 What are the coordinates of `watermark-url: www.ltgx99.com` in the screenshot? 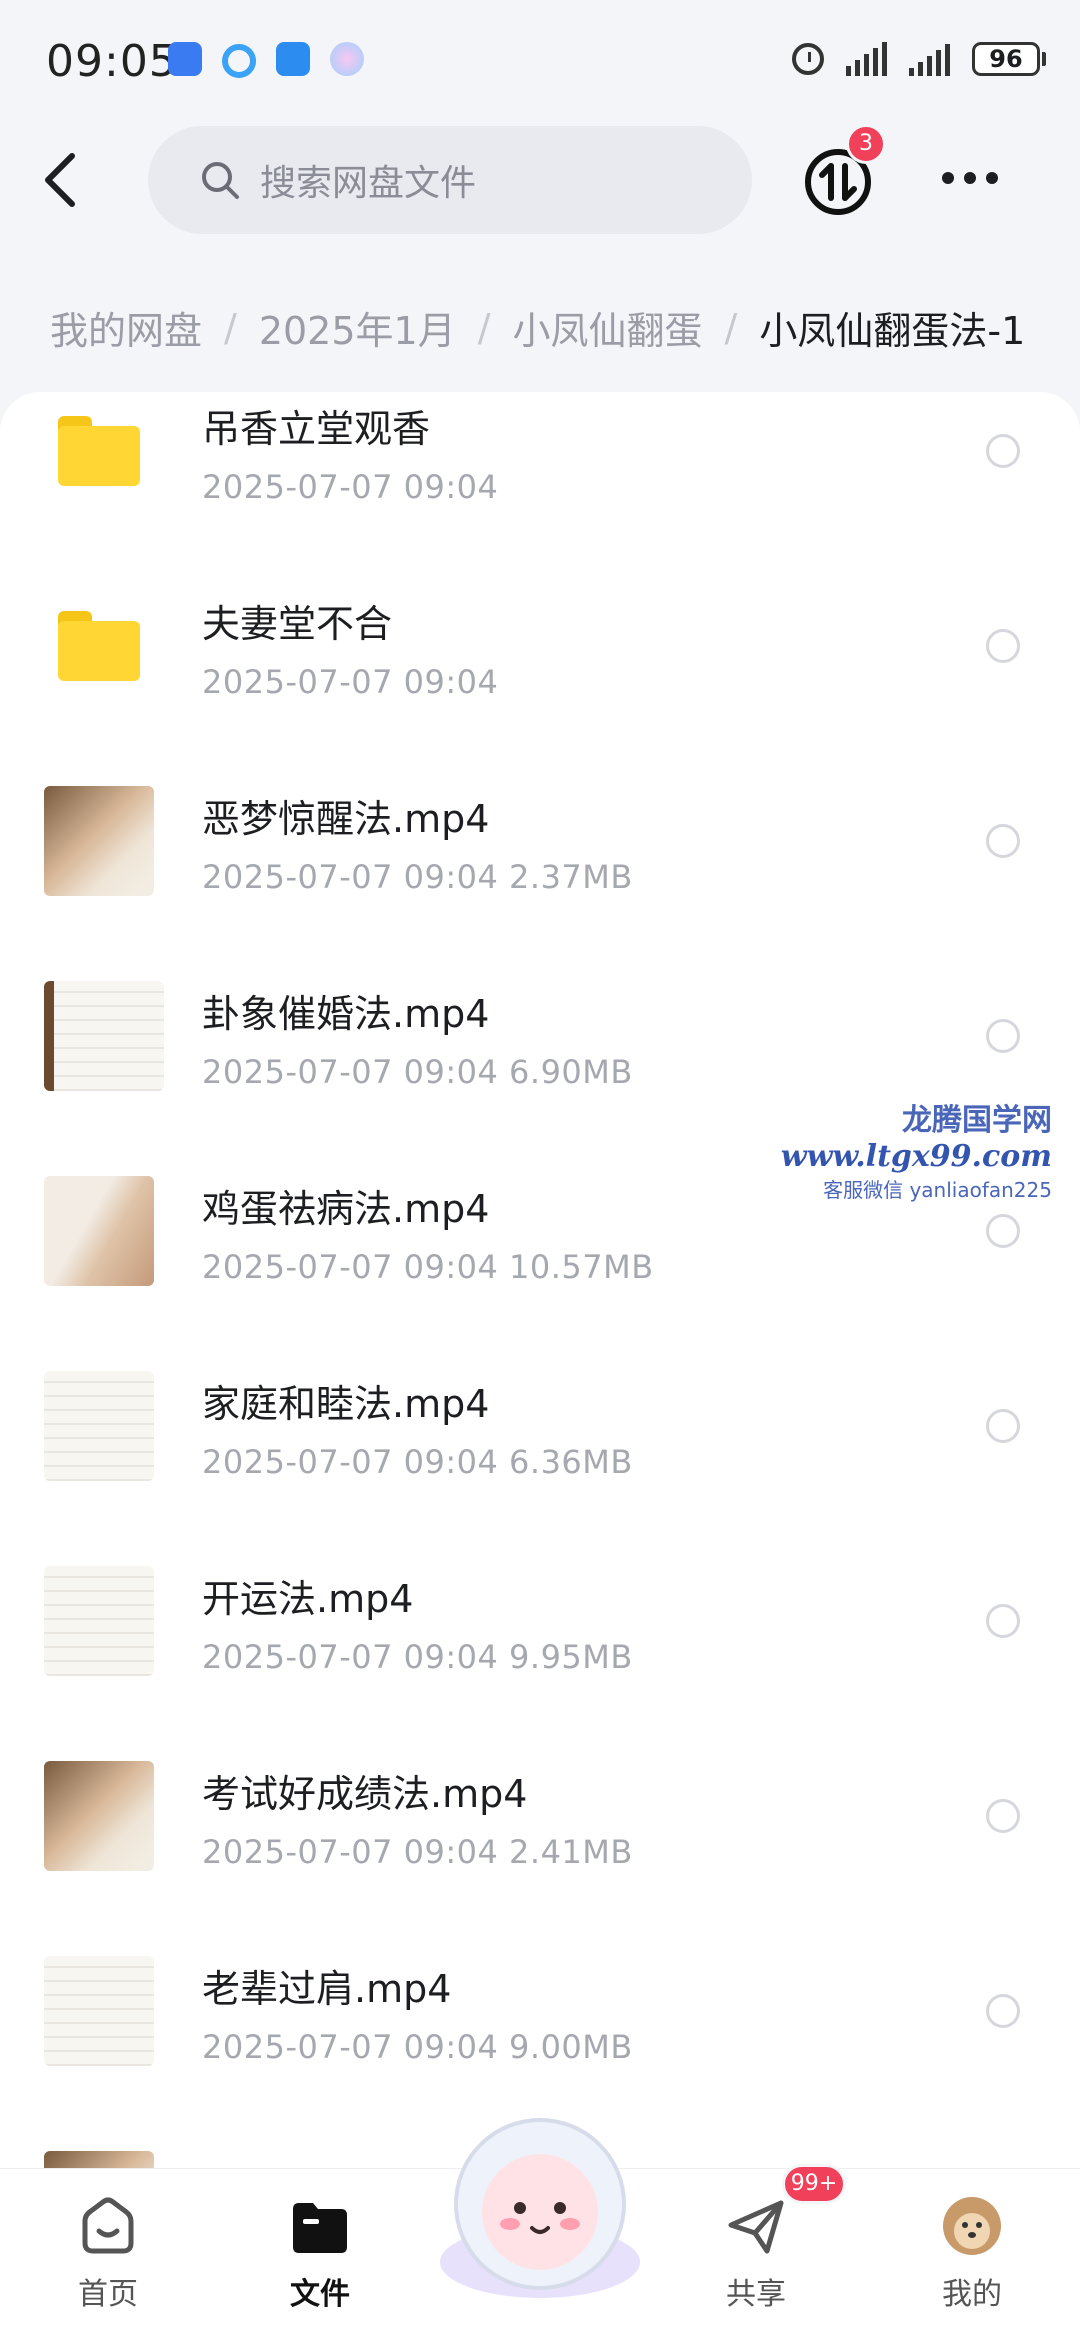 It's located at (916, 1156).